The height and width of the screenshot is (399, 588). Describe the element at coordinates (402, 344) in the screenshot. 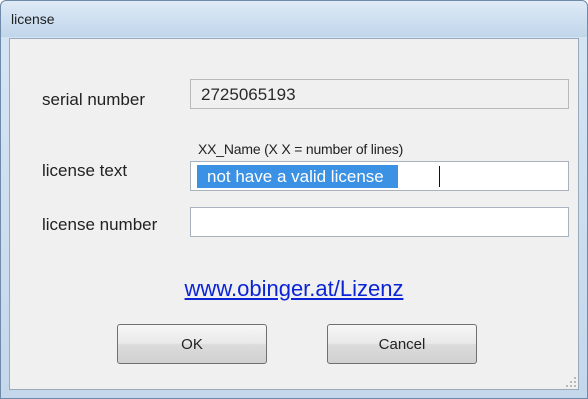

I see `cancel-button: Cancel` at that location.